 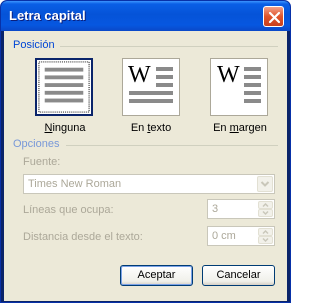 I want to click on lineas-increase-button, so click(x=265, y=205).